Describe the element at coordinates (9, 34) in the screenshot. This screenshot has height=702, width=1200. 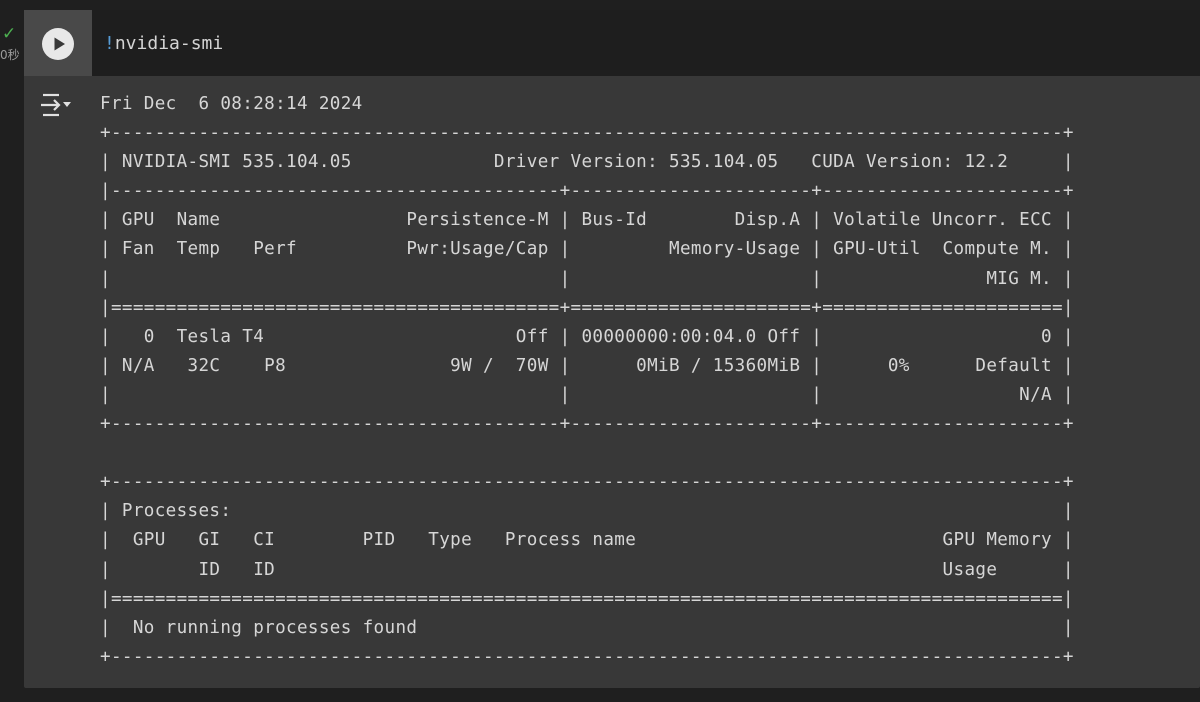
I see `success-check-icon: ✓` at that location.